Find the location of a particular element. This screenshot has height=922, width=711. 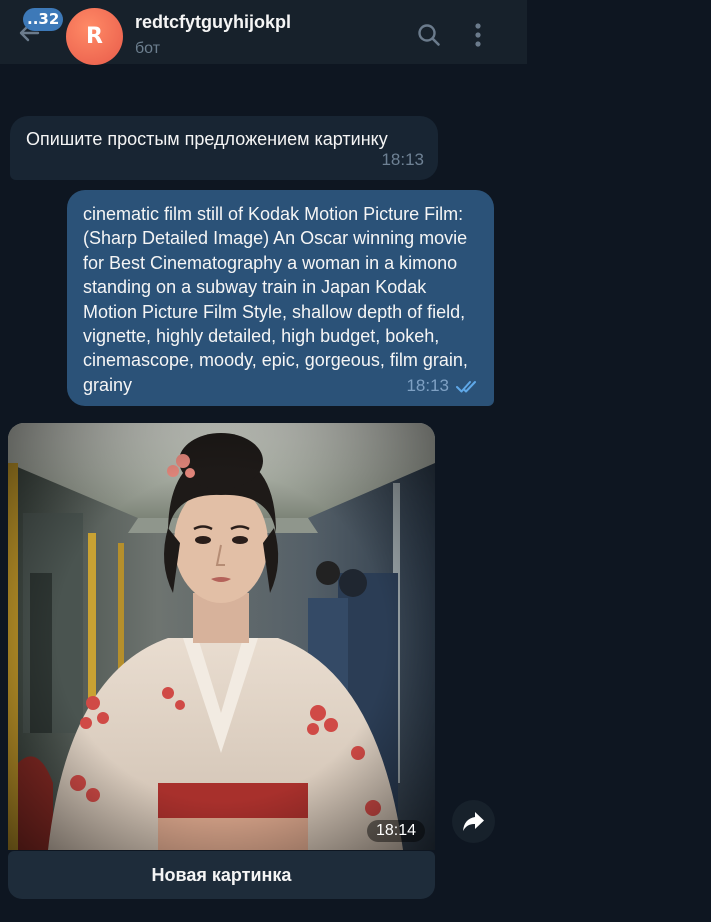

search-icon is located at coordinates (429, 35).